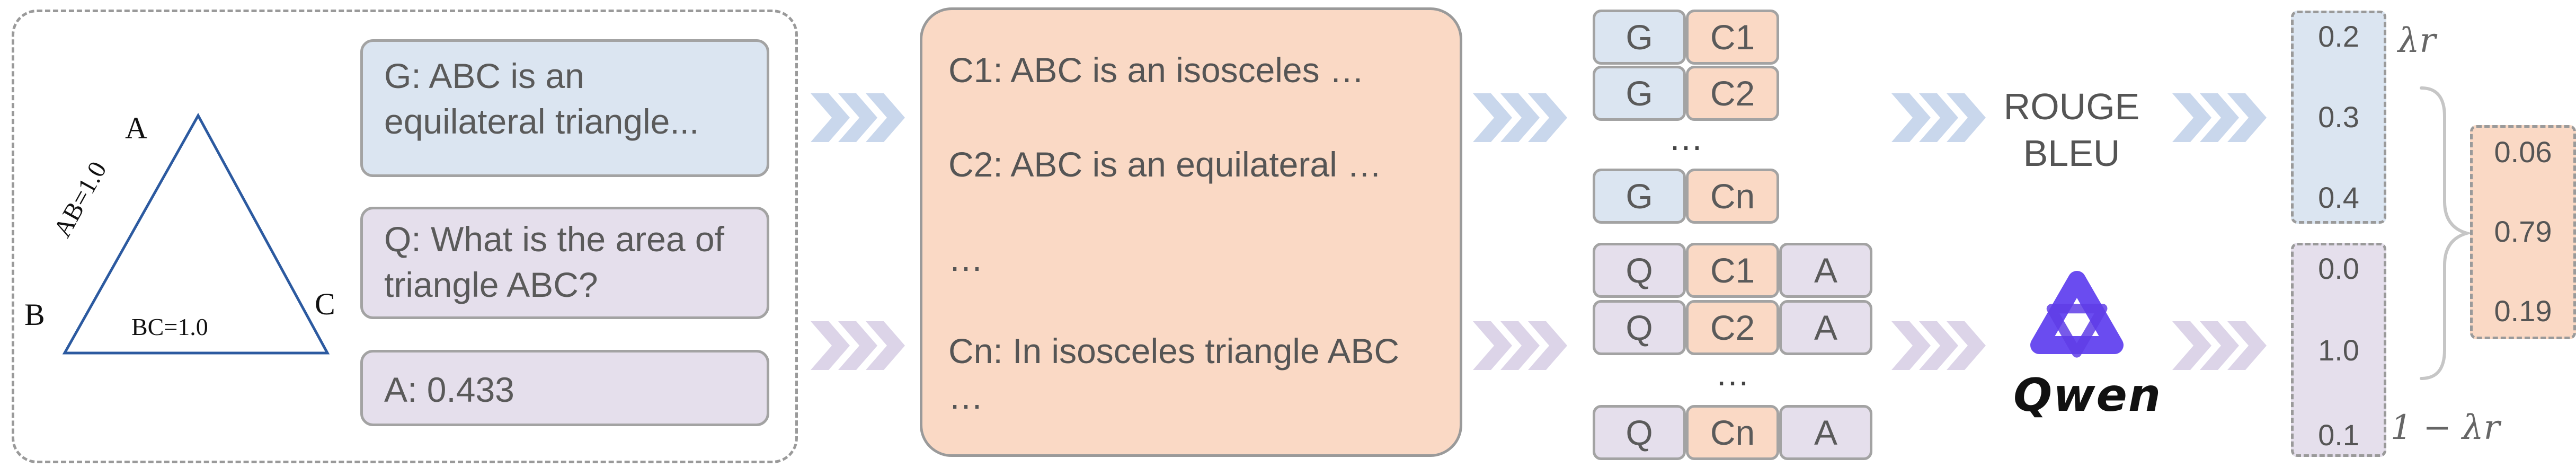  Describe the element at coordinates (2219, 345) in the screenshot. I see `arrow-qwen-to-scores` at that location.